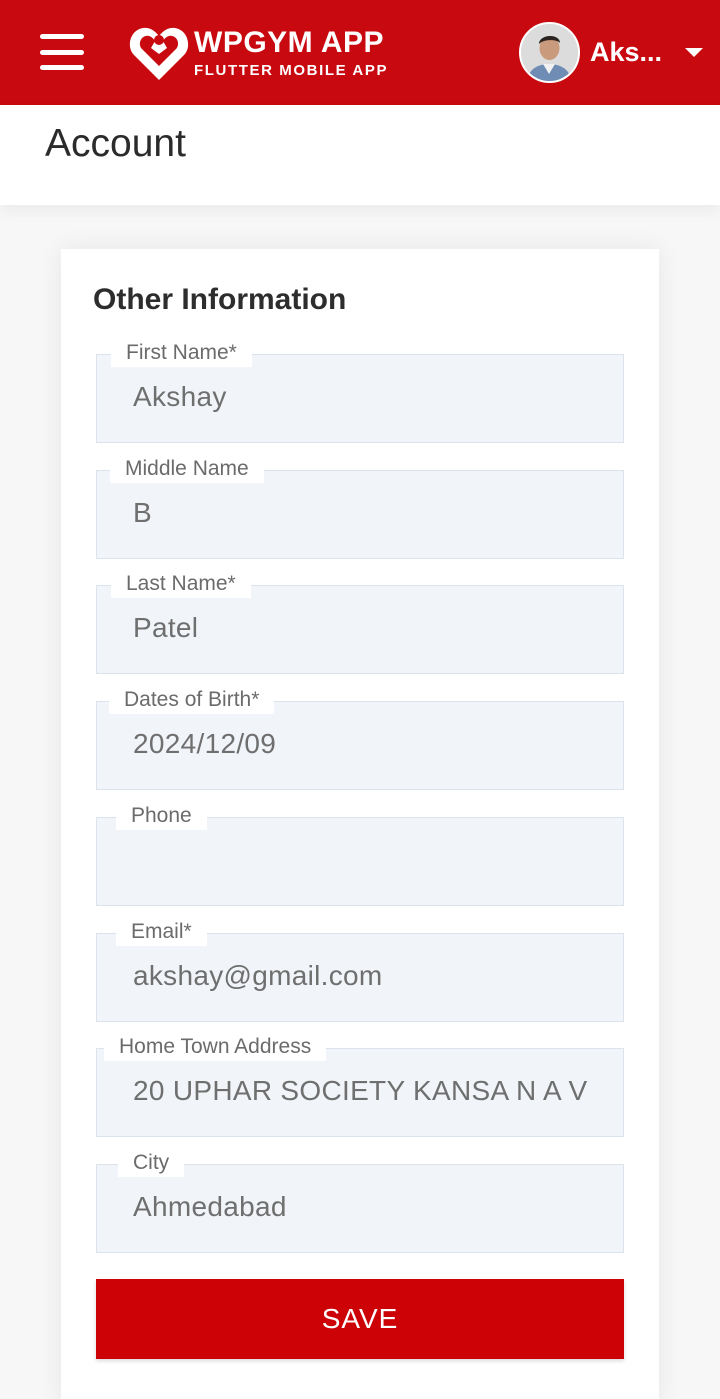 The image size is (720, 1399). What do you see at coordinates (161, 816) in the screenshot?
I see `phone-label: Phone` at bounding box center [161, 816].